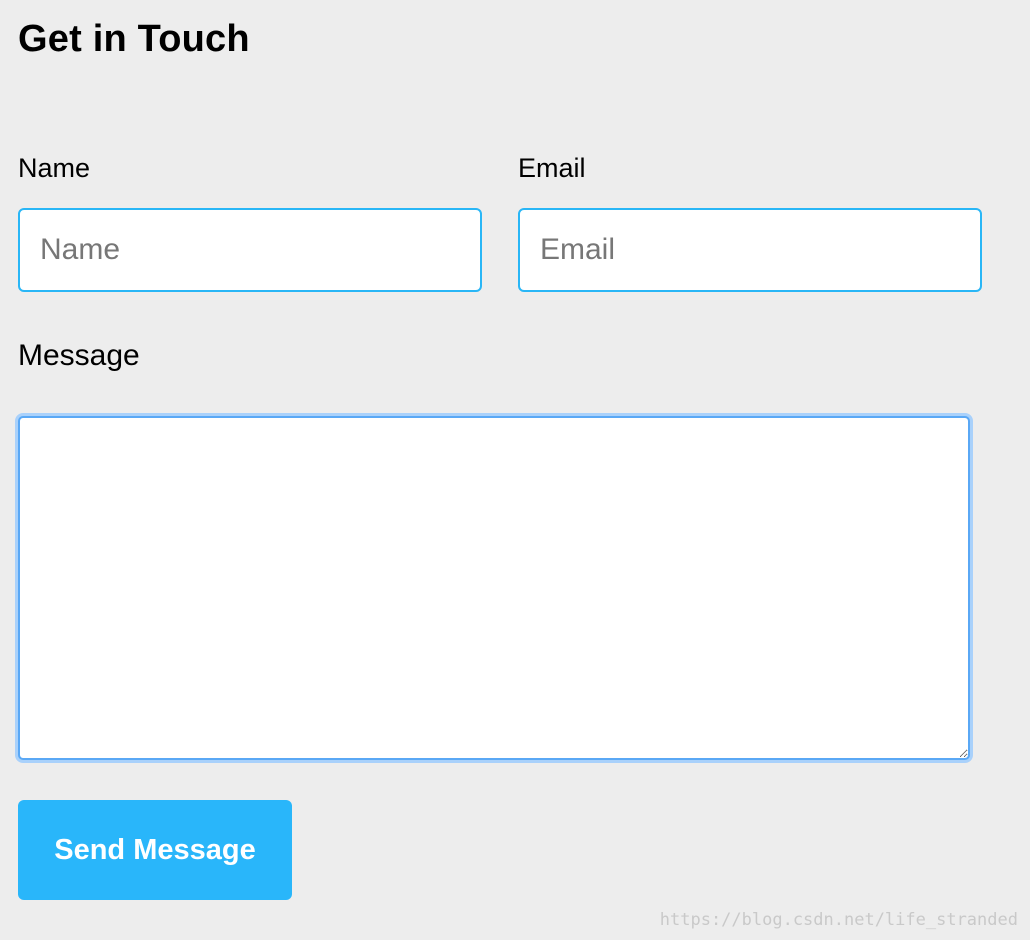  What do you see at coordinates (250, 250) in the screenshot?
I see `name-input` at bounding box center [250, 250].